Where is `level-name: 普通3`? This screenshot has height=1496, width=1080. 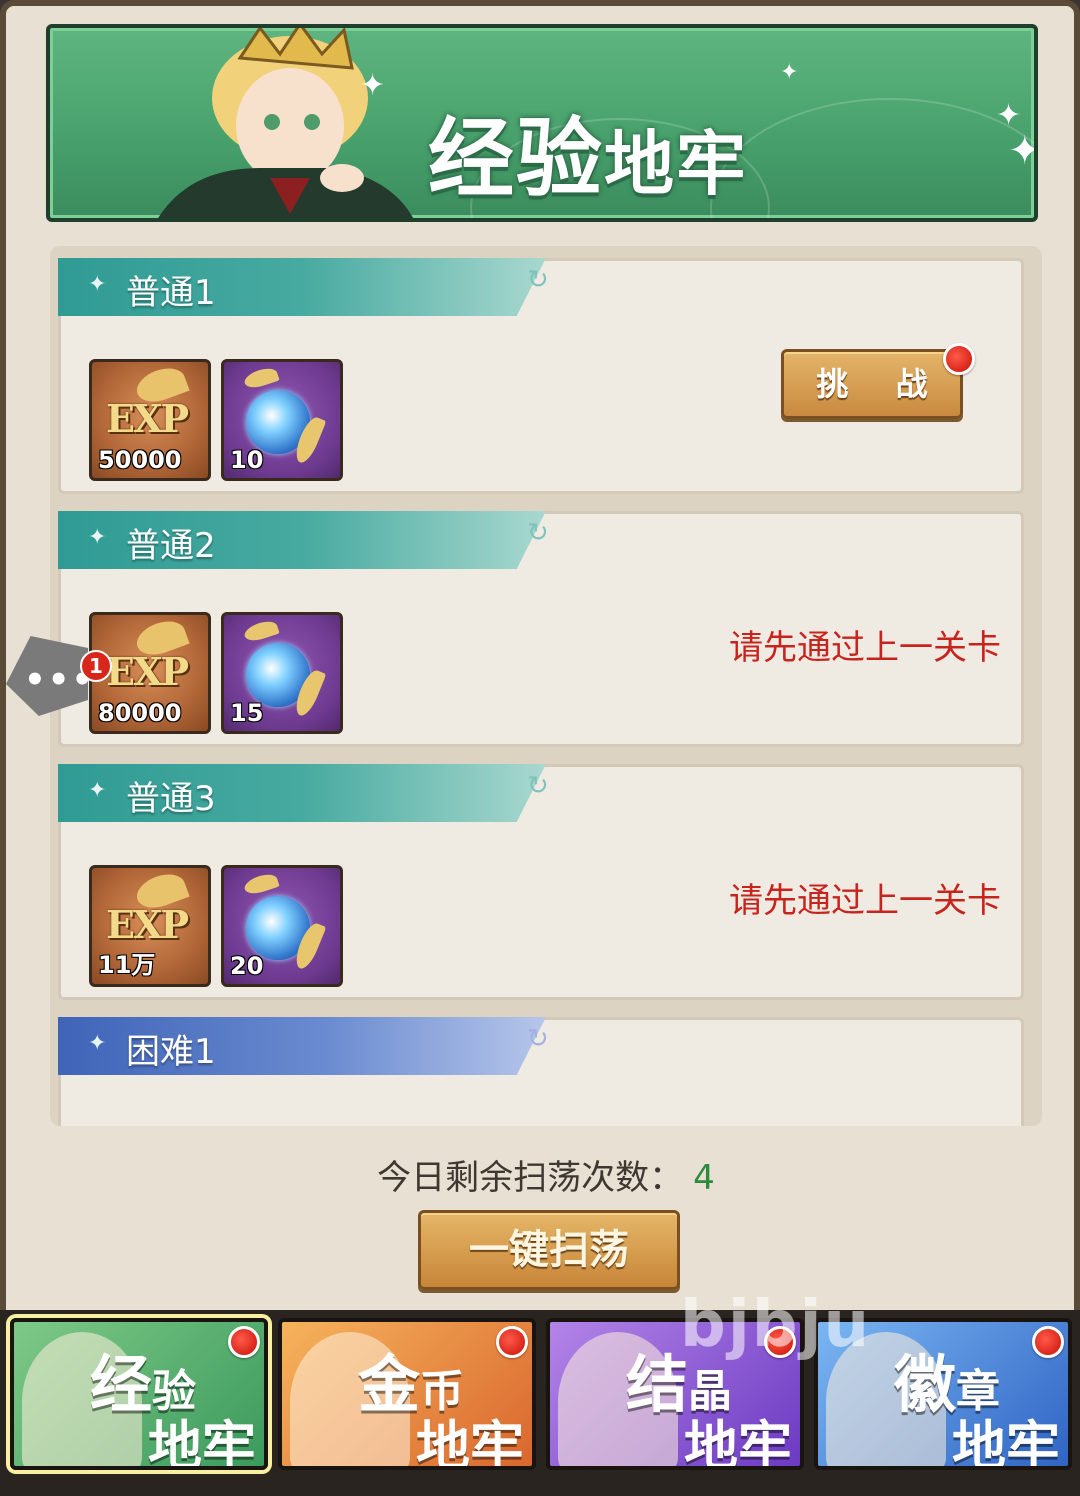 level-name: 普通3 is located at coordinates (171, 799).